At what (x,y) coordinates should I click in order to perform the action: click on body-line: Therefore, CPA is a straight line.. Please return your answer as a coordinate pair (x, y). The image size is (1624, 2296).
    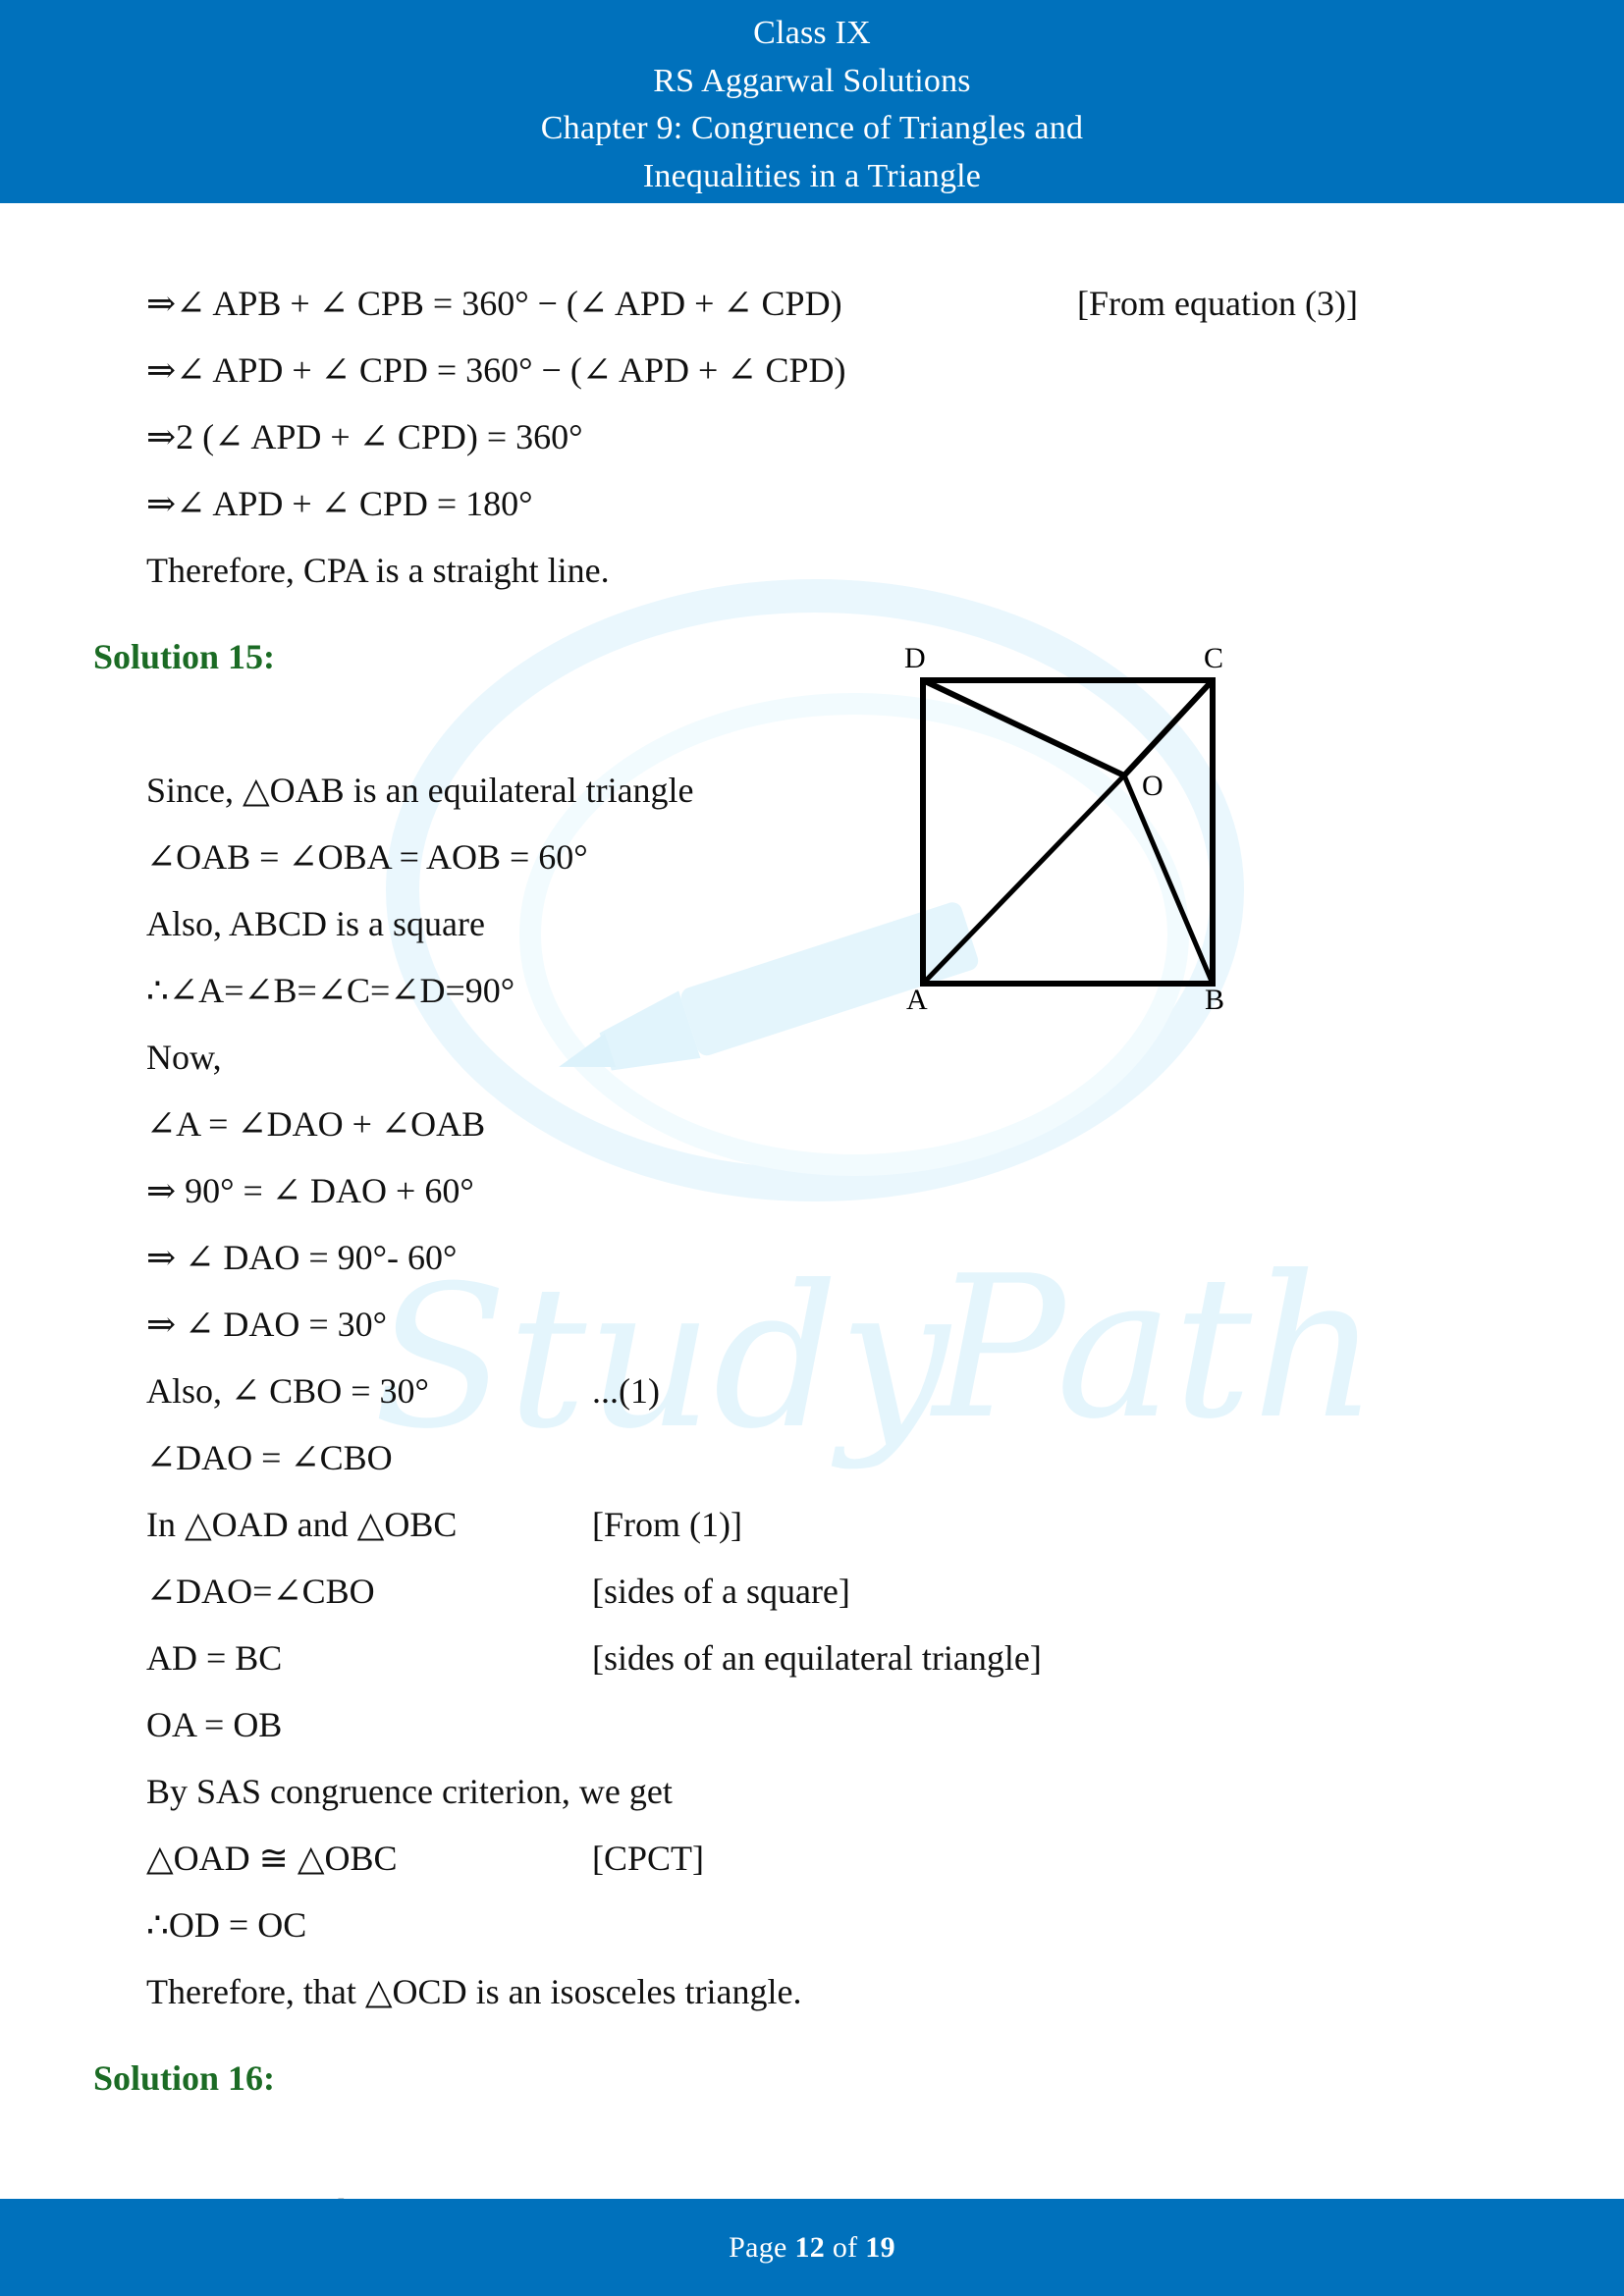
    Looking at the image, I should click on (812, 530).